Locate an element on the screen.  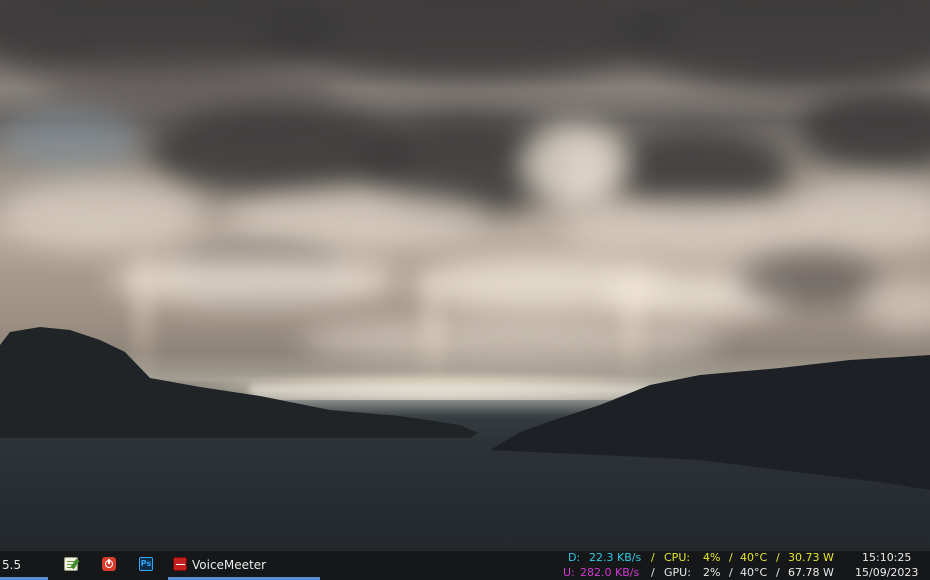
cpu-power: 30.73 W is located at coordinates (811, 557).